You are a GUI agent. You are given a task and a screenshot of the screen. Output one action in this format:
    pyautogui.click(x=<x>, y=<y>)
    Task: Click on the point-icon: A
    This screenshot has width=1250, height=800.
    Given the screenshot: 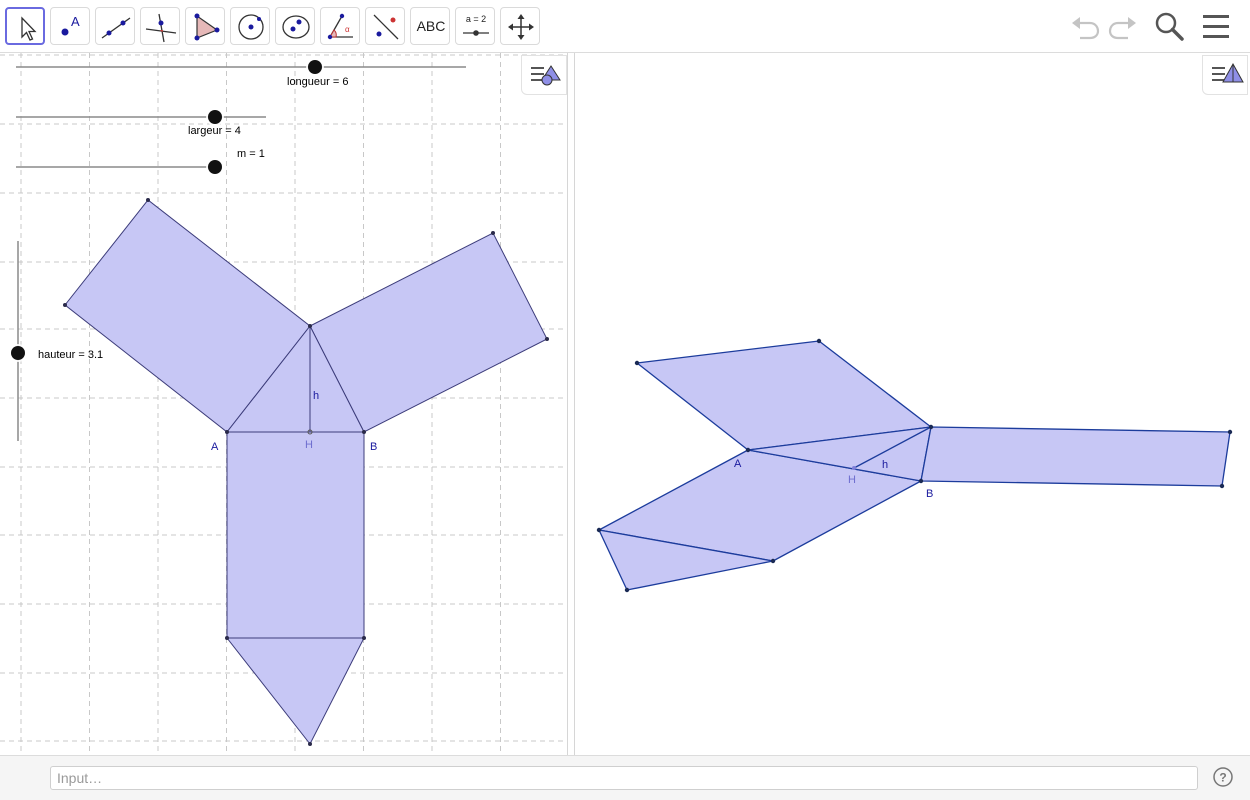 What is the action you would take?
    pyautogui.click(x=70, y=25)
    